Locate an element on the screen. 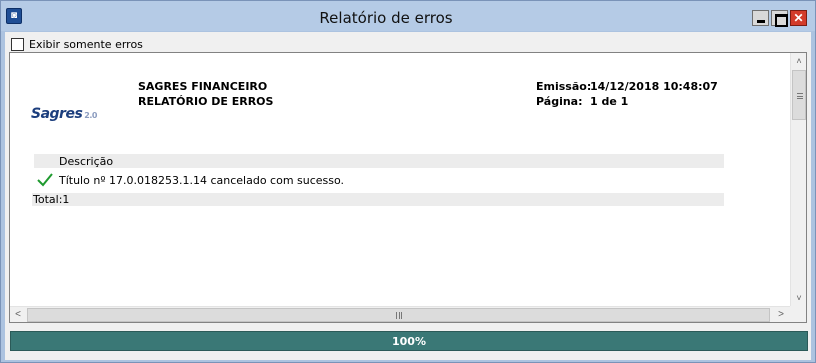  progress-label: 100% is located at coordinates (409, 341).